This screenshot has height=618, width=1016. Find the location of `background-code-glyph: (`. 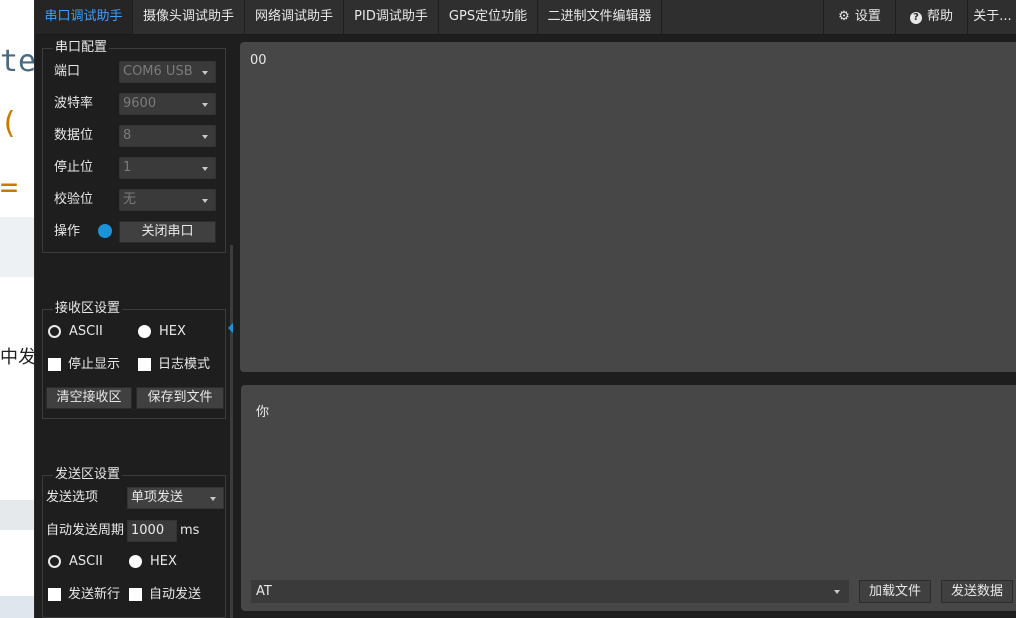

background-code-glyph: ( is located at coordinates (9, 123).